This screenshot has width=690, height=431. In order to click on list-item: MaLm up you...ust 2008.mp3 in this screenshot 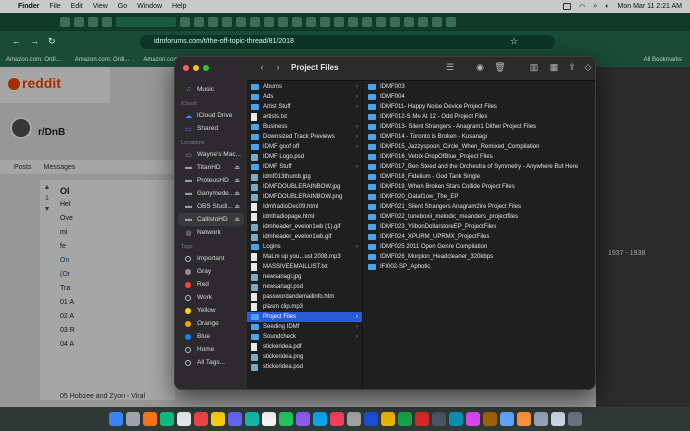, I will do `click(304, 257)`.